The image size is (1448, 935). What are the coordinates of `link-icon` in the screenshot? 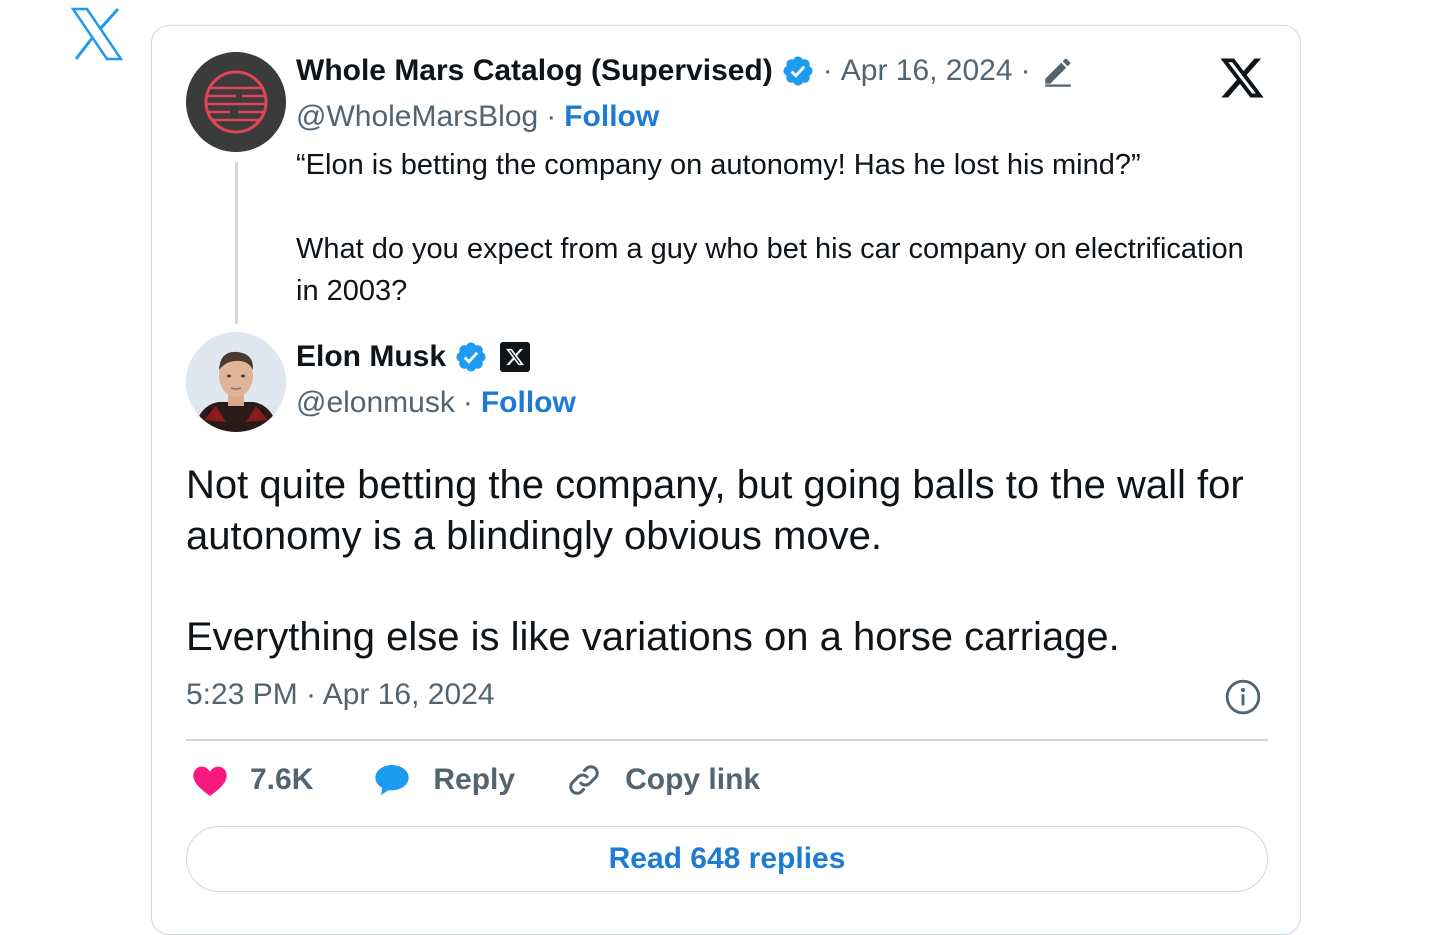 It's located at (584, 780).